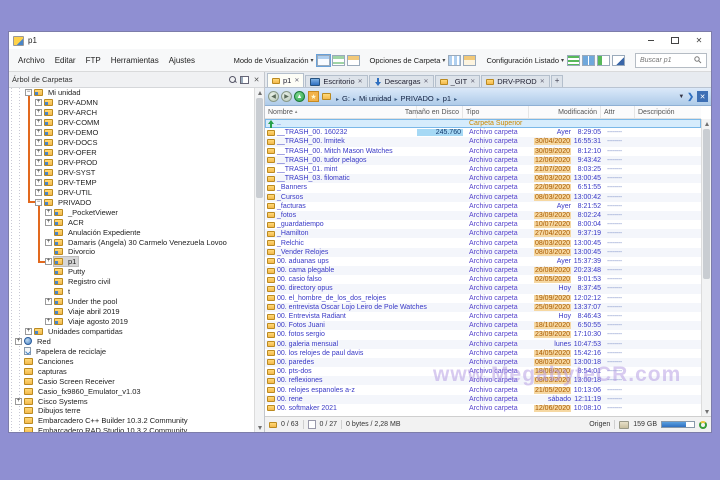  I want to click on maximize-button, so click(675, 40).